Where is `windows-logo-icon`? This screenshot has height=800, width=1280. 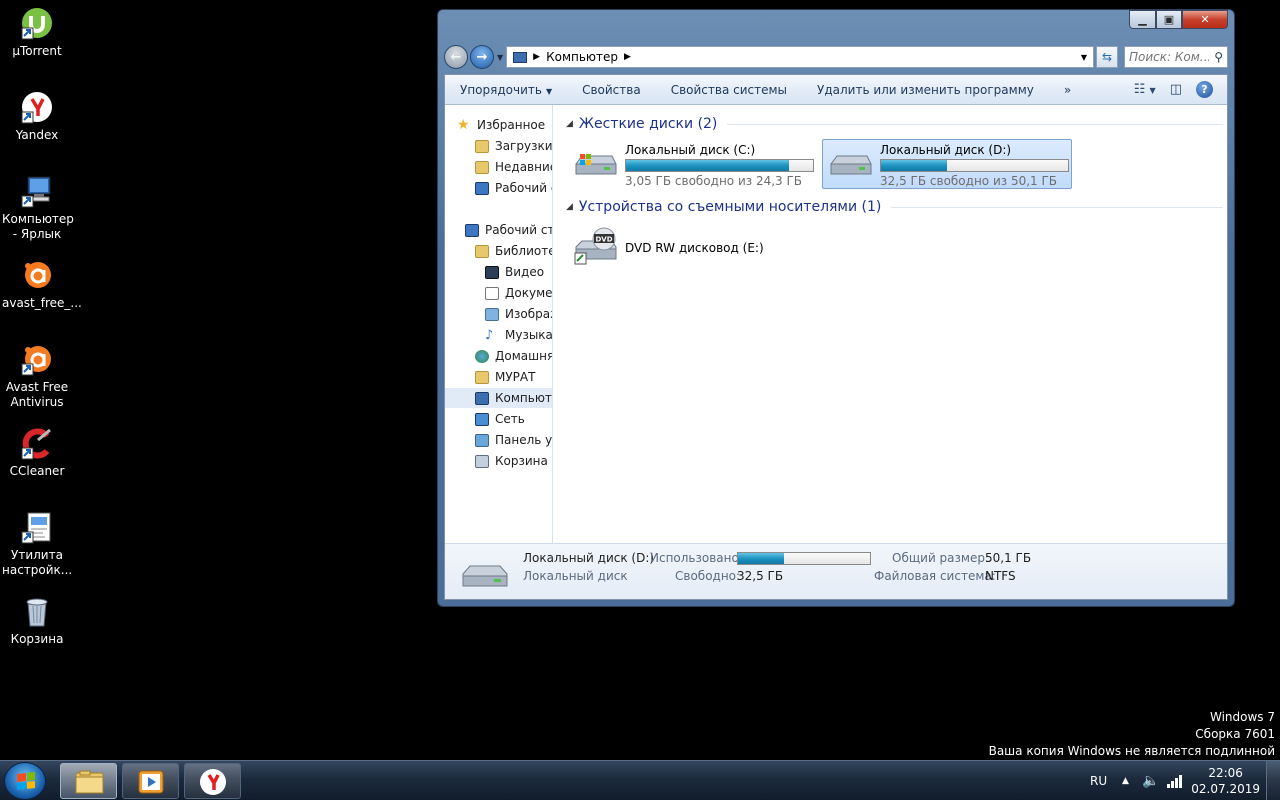
windows-logo-icon is located at coordinates (26, 781).